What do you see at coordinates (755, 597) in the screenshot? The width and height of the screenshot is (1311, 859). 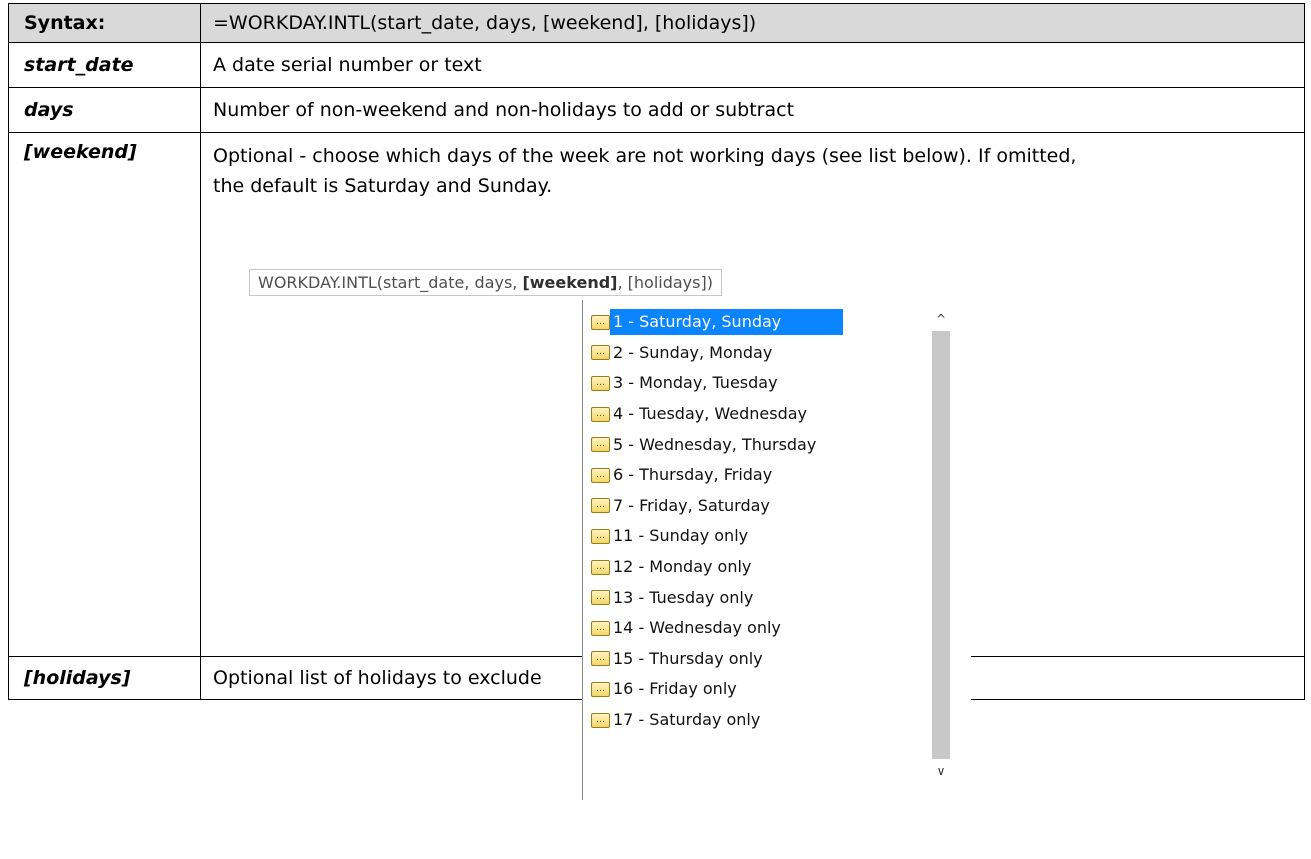 I see `dropdown-item: … 13 - Tuesday only` at bounding box center [755, 597].